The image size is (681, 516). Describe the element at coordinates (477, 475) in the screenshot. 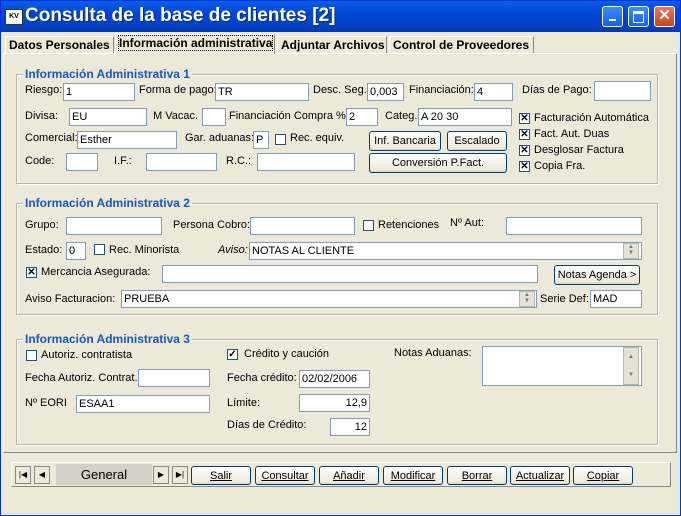

I see `borrar-button: Borrar` at that location.